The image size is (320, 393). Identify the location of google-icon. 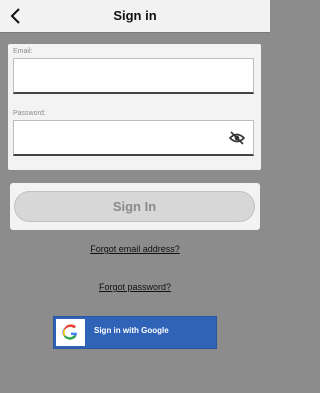
(69, 332).